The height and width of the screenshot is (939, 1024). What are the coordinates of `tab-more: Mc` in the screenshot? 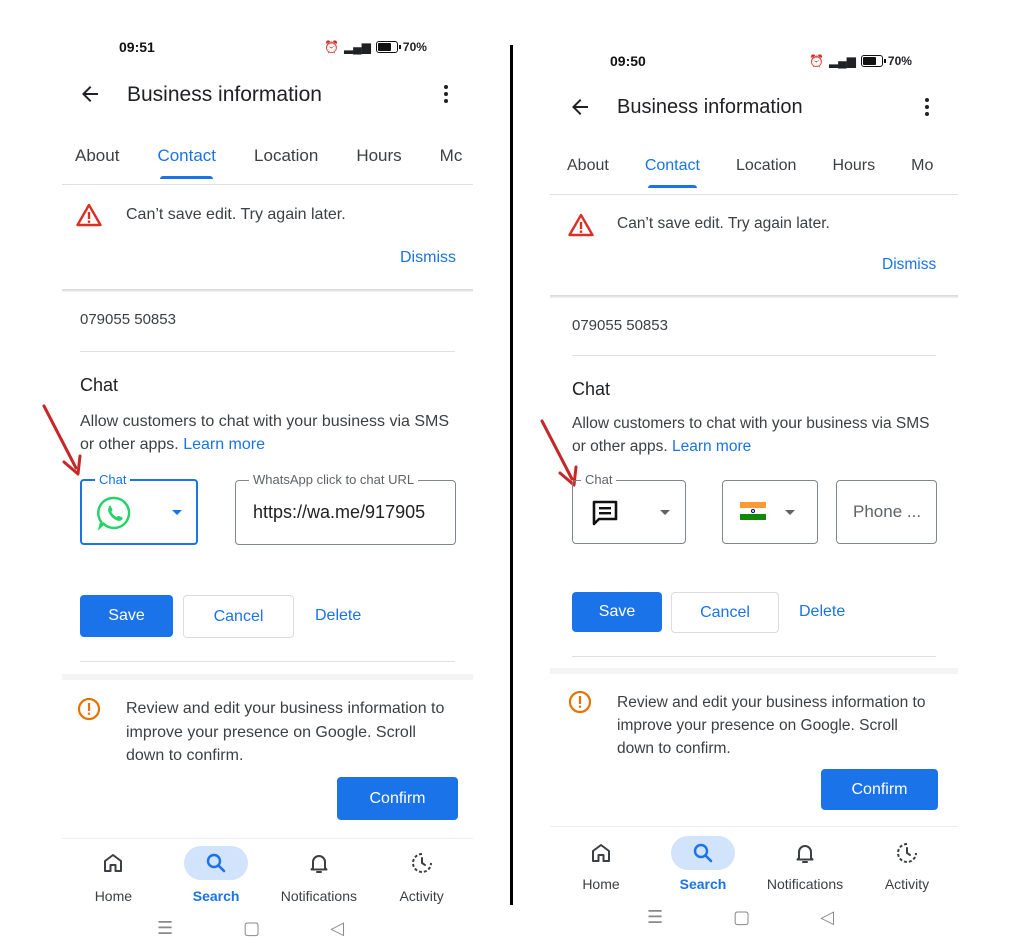 It's located at (451, 156).